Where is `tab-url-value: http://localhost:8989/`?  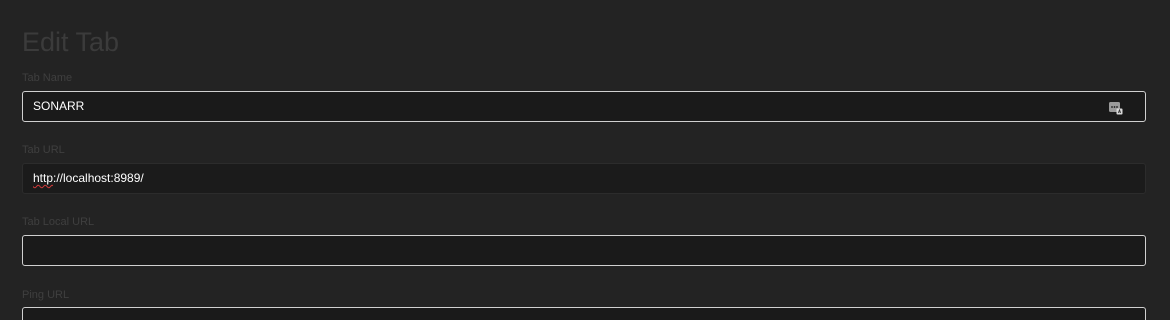
tab-url-value: http://localhost:8989/ is located at coordinates (88, 178).